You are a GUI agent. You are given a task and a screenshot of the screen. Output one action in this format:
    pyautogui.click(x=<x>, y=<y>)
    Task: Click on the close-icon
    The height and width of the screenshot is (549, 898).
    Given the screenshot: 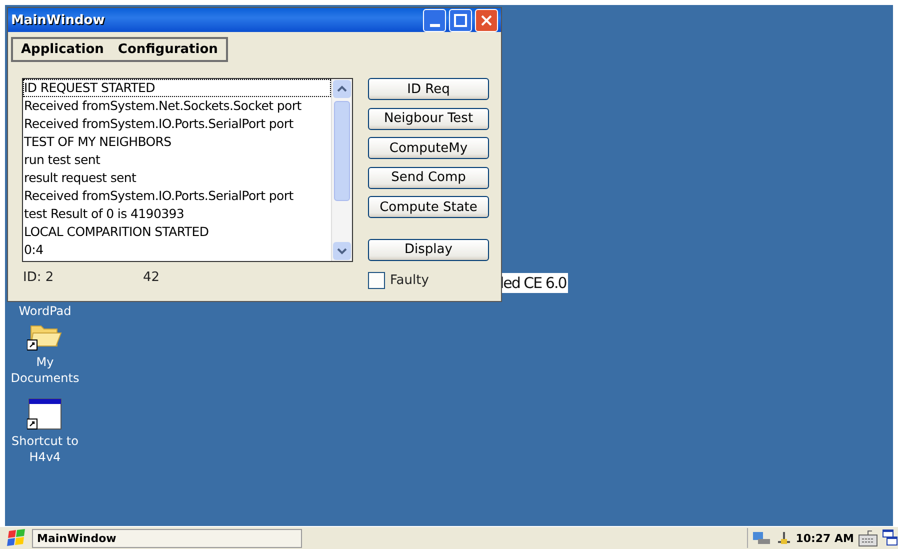 What is the action you would take?
    pyautogui.click(x=486, y=20)
    